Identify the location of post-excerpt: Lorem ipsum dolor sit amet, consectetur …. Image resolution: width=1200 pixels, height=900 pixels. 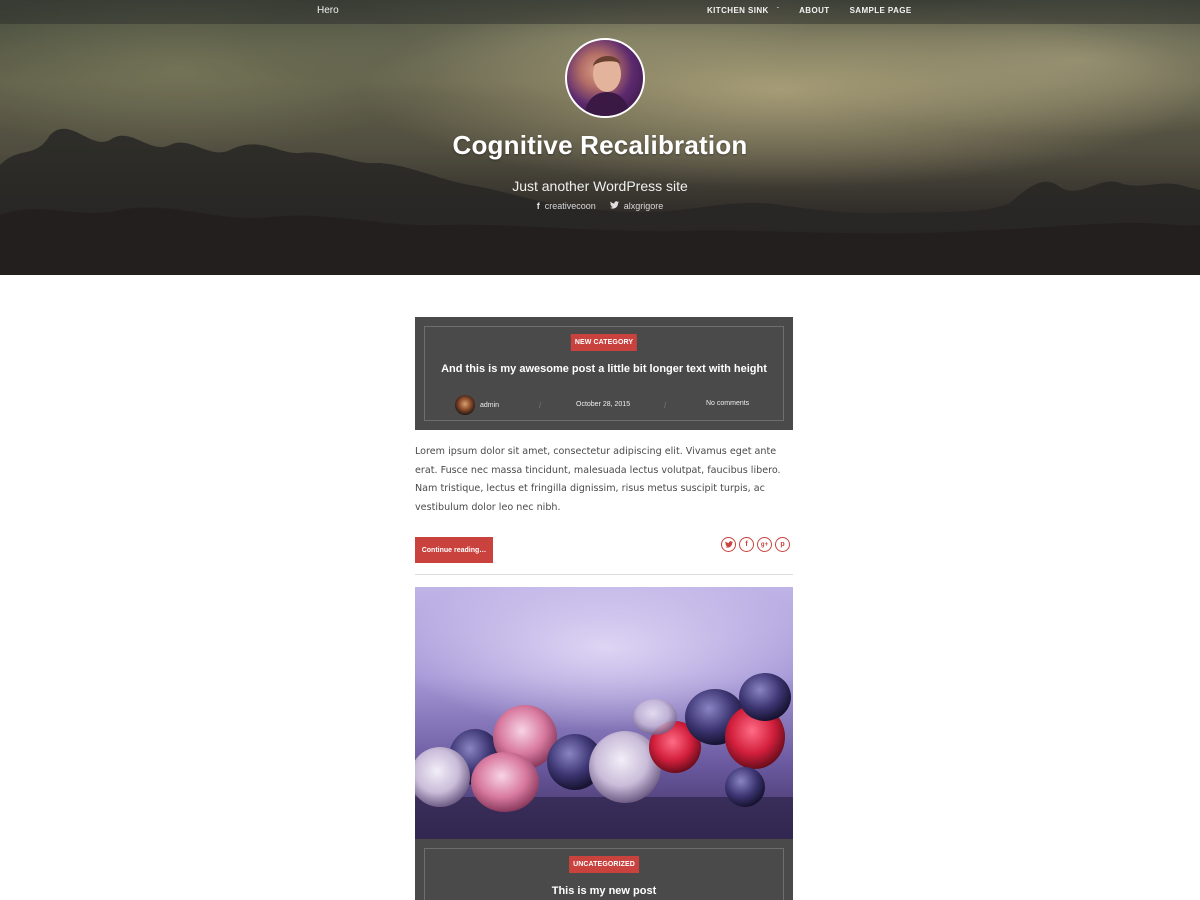
(598, 479).